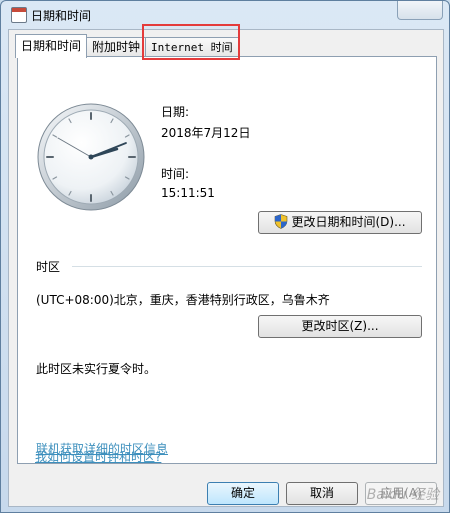 The width and height of the screenshot is (450, 513). What do you see at coordinates (48, 267) in the screenshot?
I see `timezone-section-label: 时区` at bounding box center [48, 267].